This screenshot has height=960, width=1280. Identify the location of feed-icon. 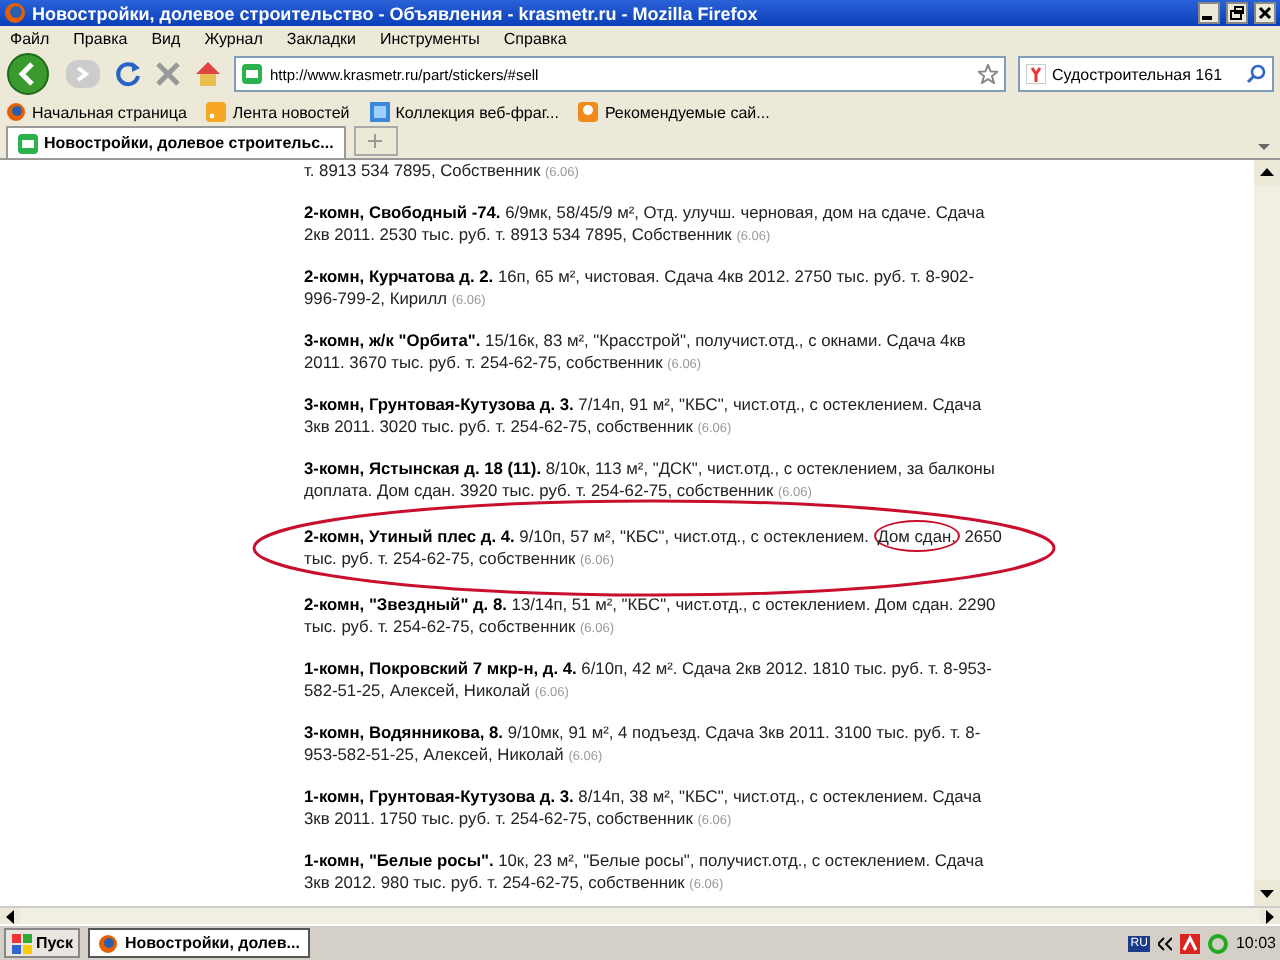
(216, 112).